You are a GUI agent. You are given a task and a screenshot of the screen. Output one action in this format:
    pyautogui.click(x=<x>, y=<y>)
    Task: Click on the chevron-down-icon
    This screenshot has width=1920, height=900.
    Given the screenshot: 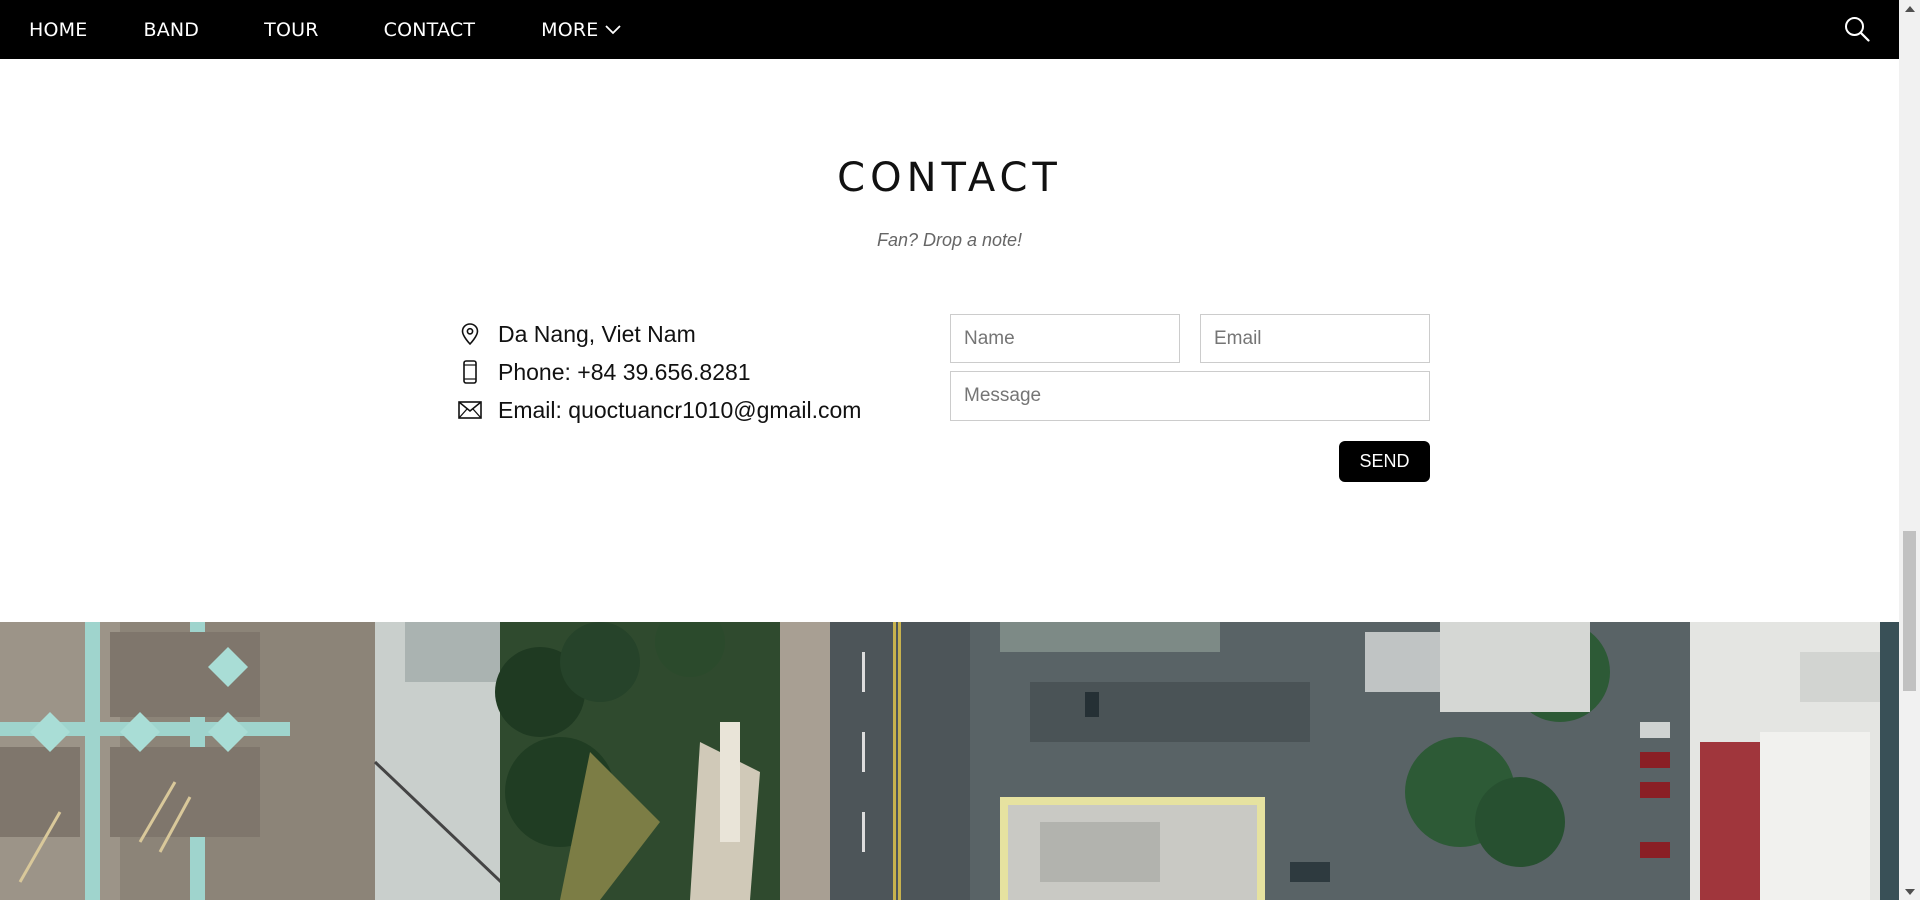 What is the action you would take?
    pyautogui.click(x=612, y=29)
    